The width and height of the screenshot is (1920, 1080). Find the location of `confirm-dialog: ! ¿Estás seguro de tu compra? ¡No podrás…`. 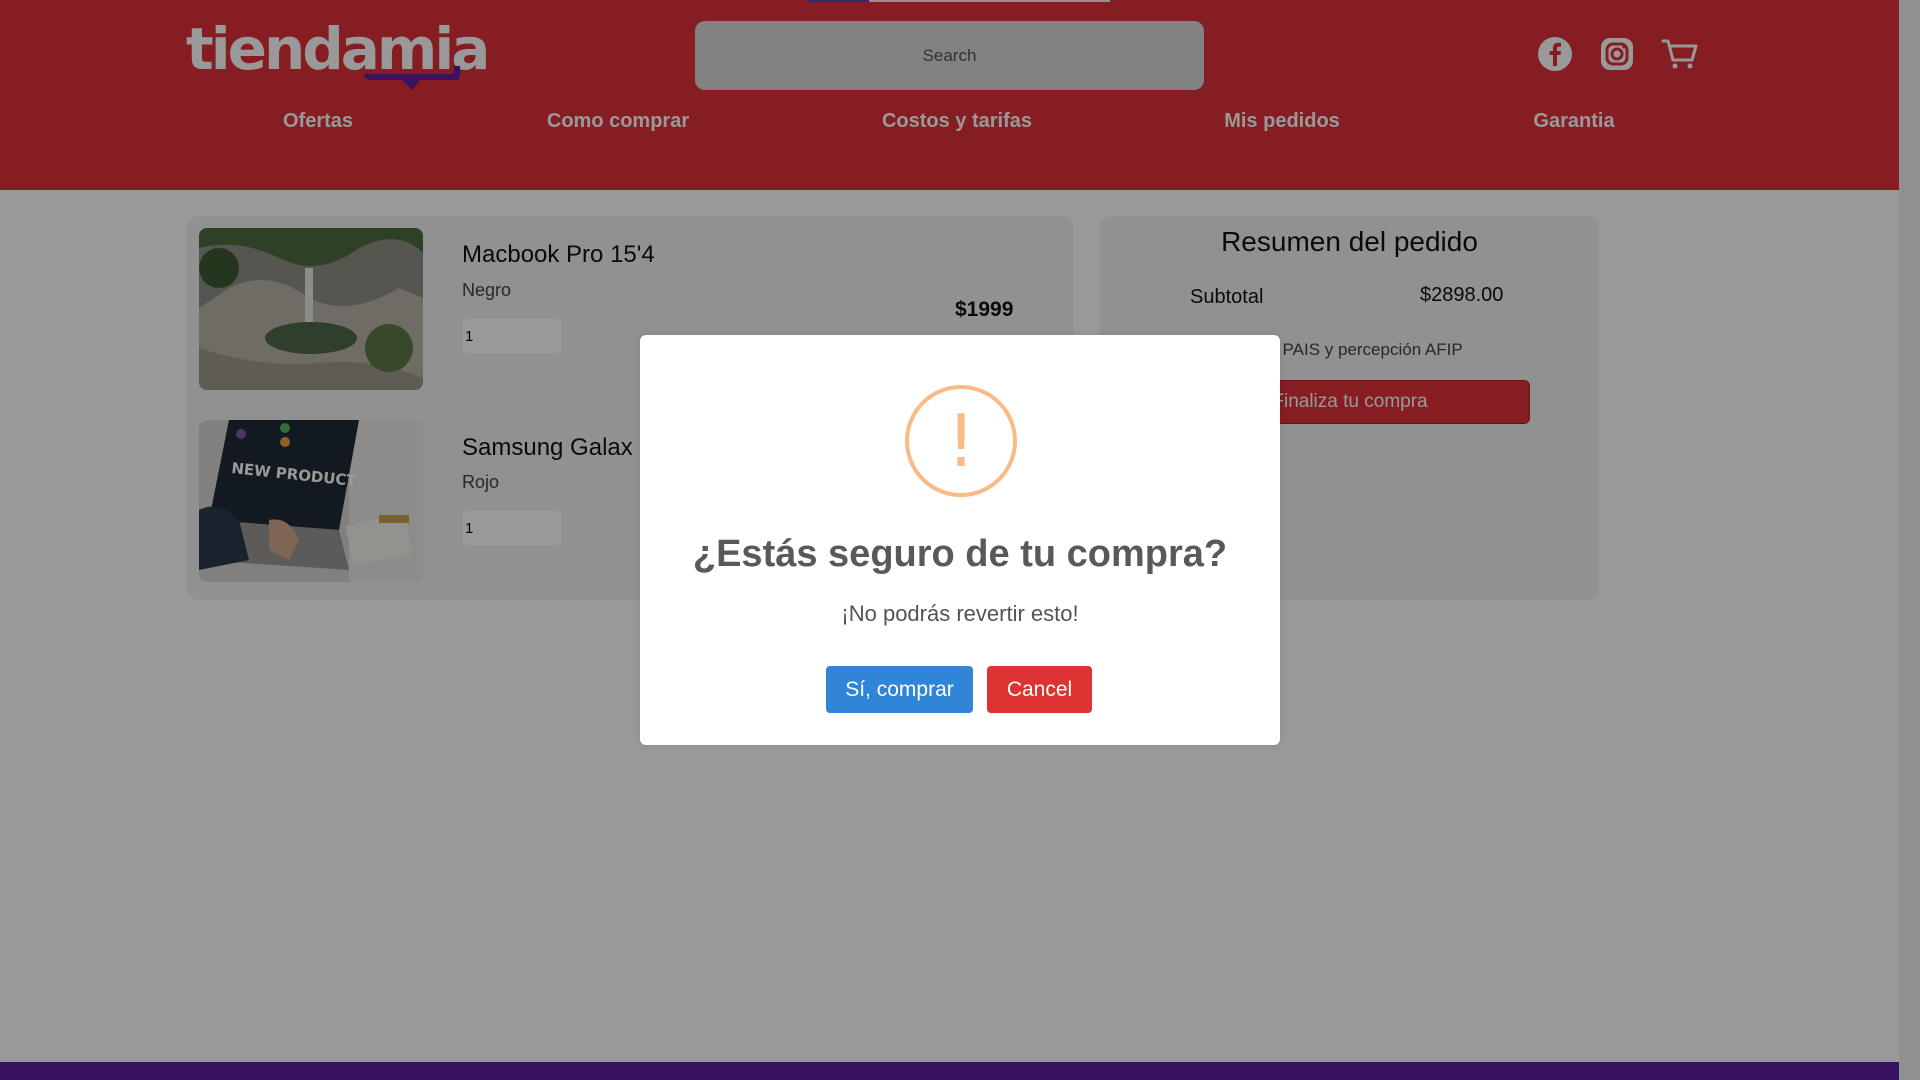

confirm-dialog: ! ¿Estás seguro de tu compra? ¡No podrás… is located at coordinates (960, 540).